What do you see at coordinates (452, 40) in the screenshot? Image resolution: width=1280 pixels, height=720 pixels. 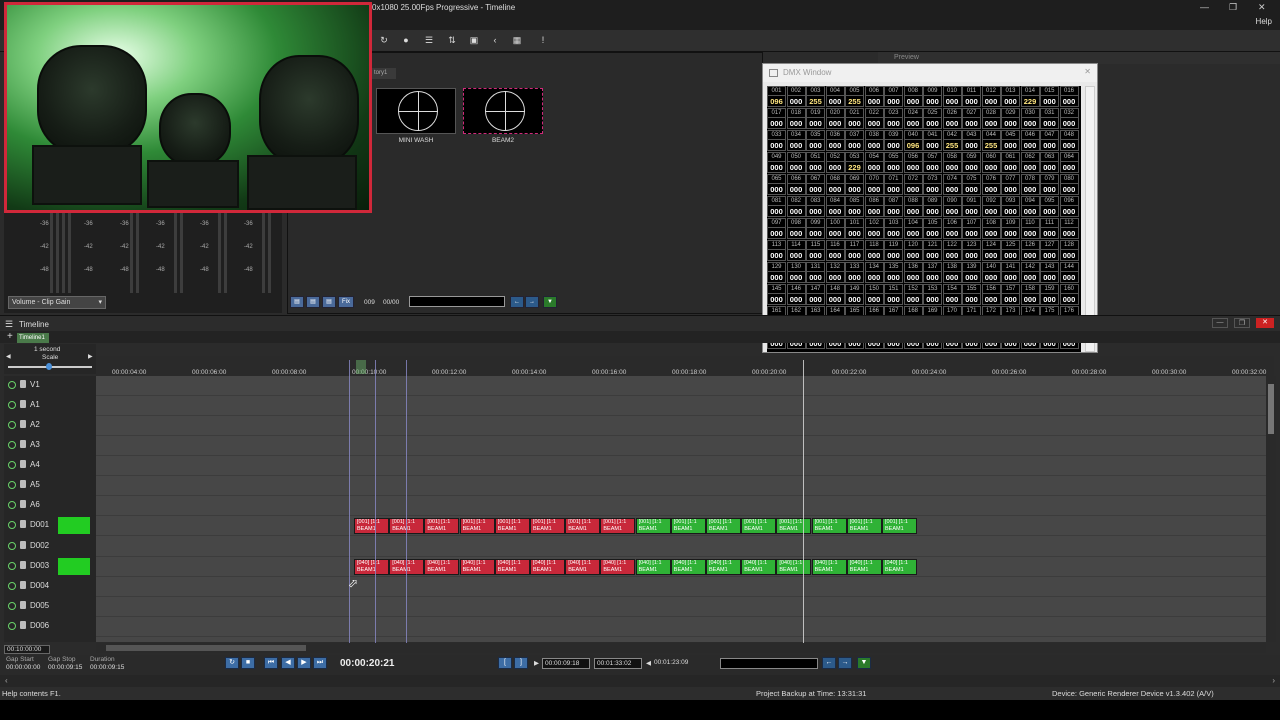 I see `marker-icon: ⇅` at bounding box center [452, 40].